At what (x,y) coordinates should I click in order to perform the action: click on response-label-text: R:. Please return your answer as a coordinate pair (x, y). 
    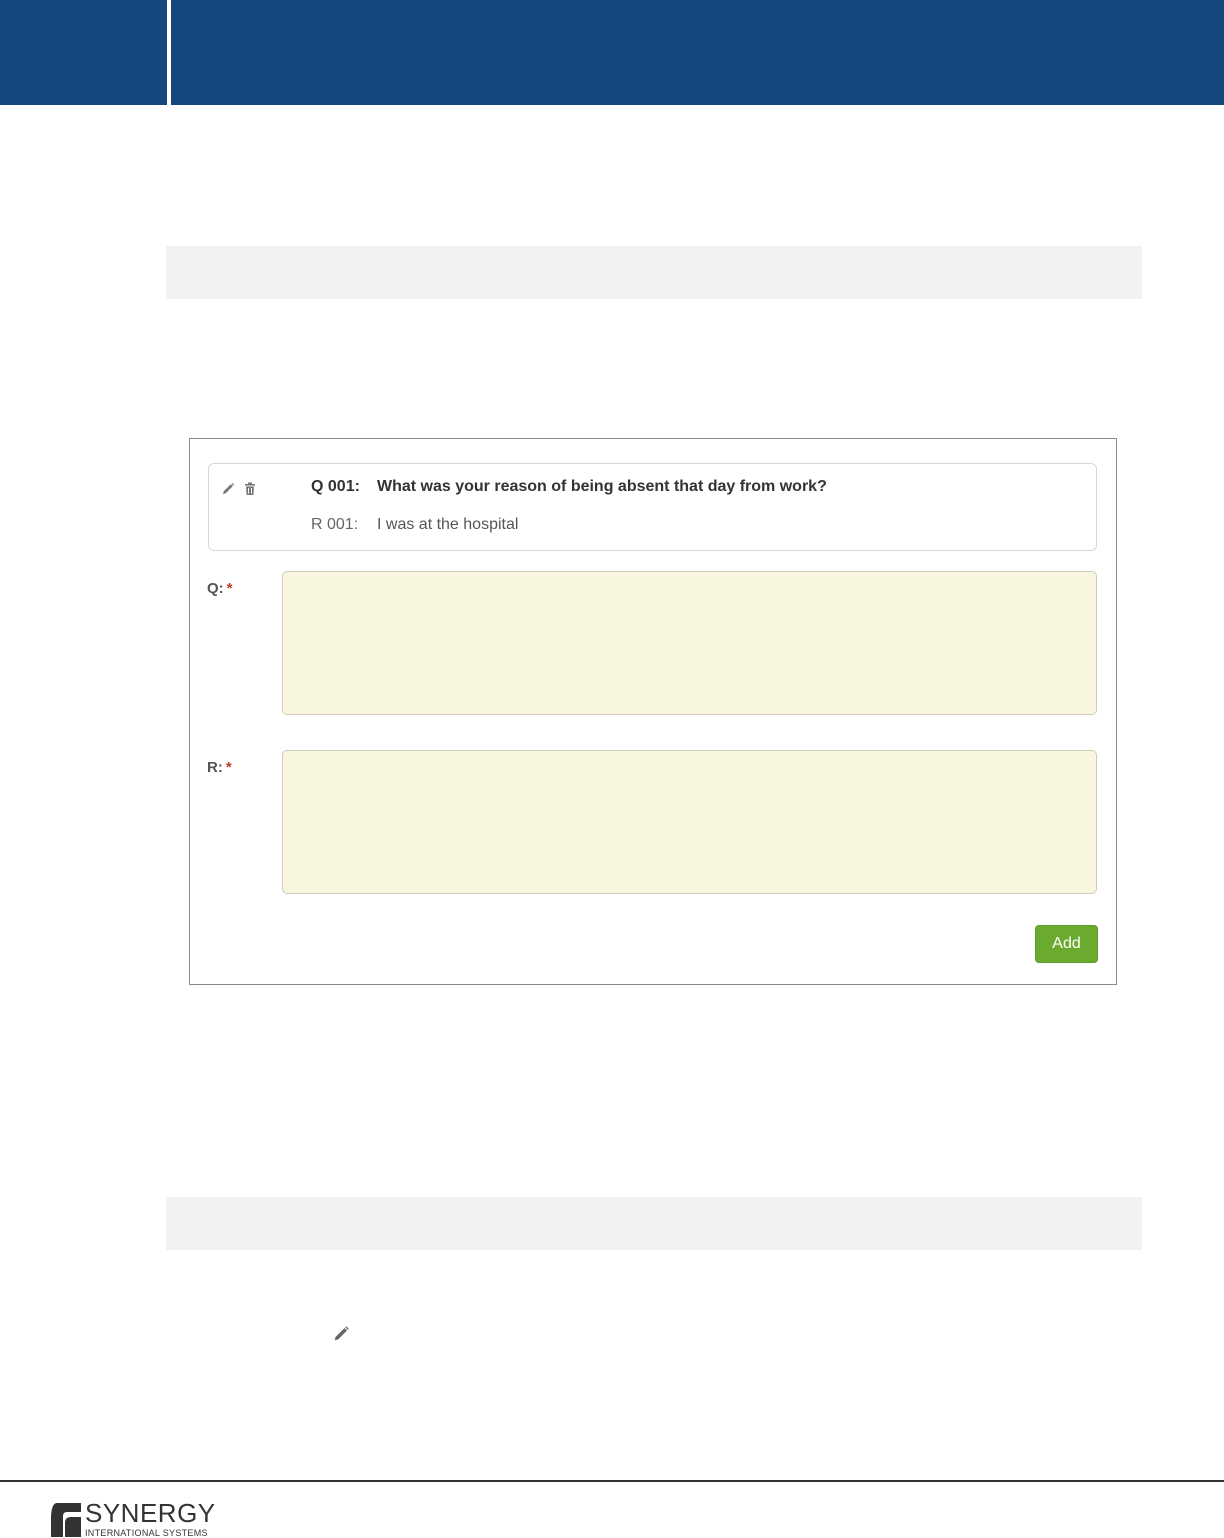
    Looking at the image, I should click on (215, 767).